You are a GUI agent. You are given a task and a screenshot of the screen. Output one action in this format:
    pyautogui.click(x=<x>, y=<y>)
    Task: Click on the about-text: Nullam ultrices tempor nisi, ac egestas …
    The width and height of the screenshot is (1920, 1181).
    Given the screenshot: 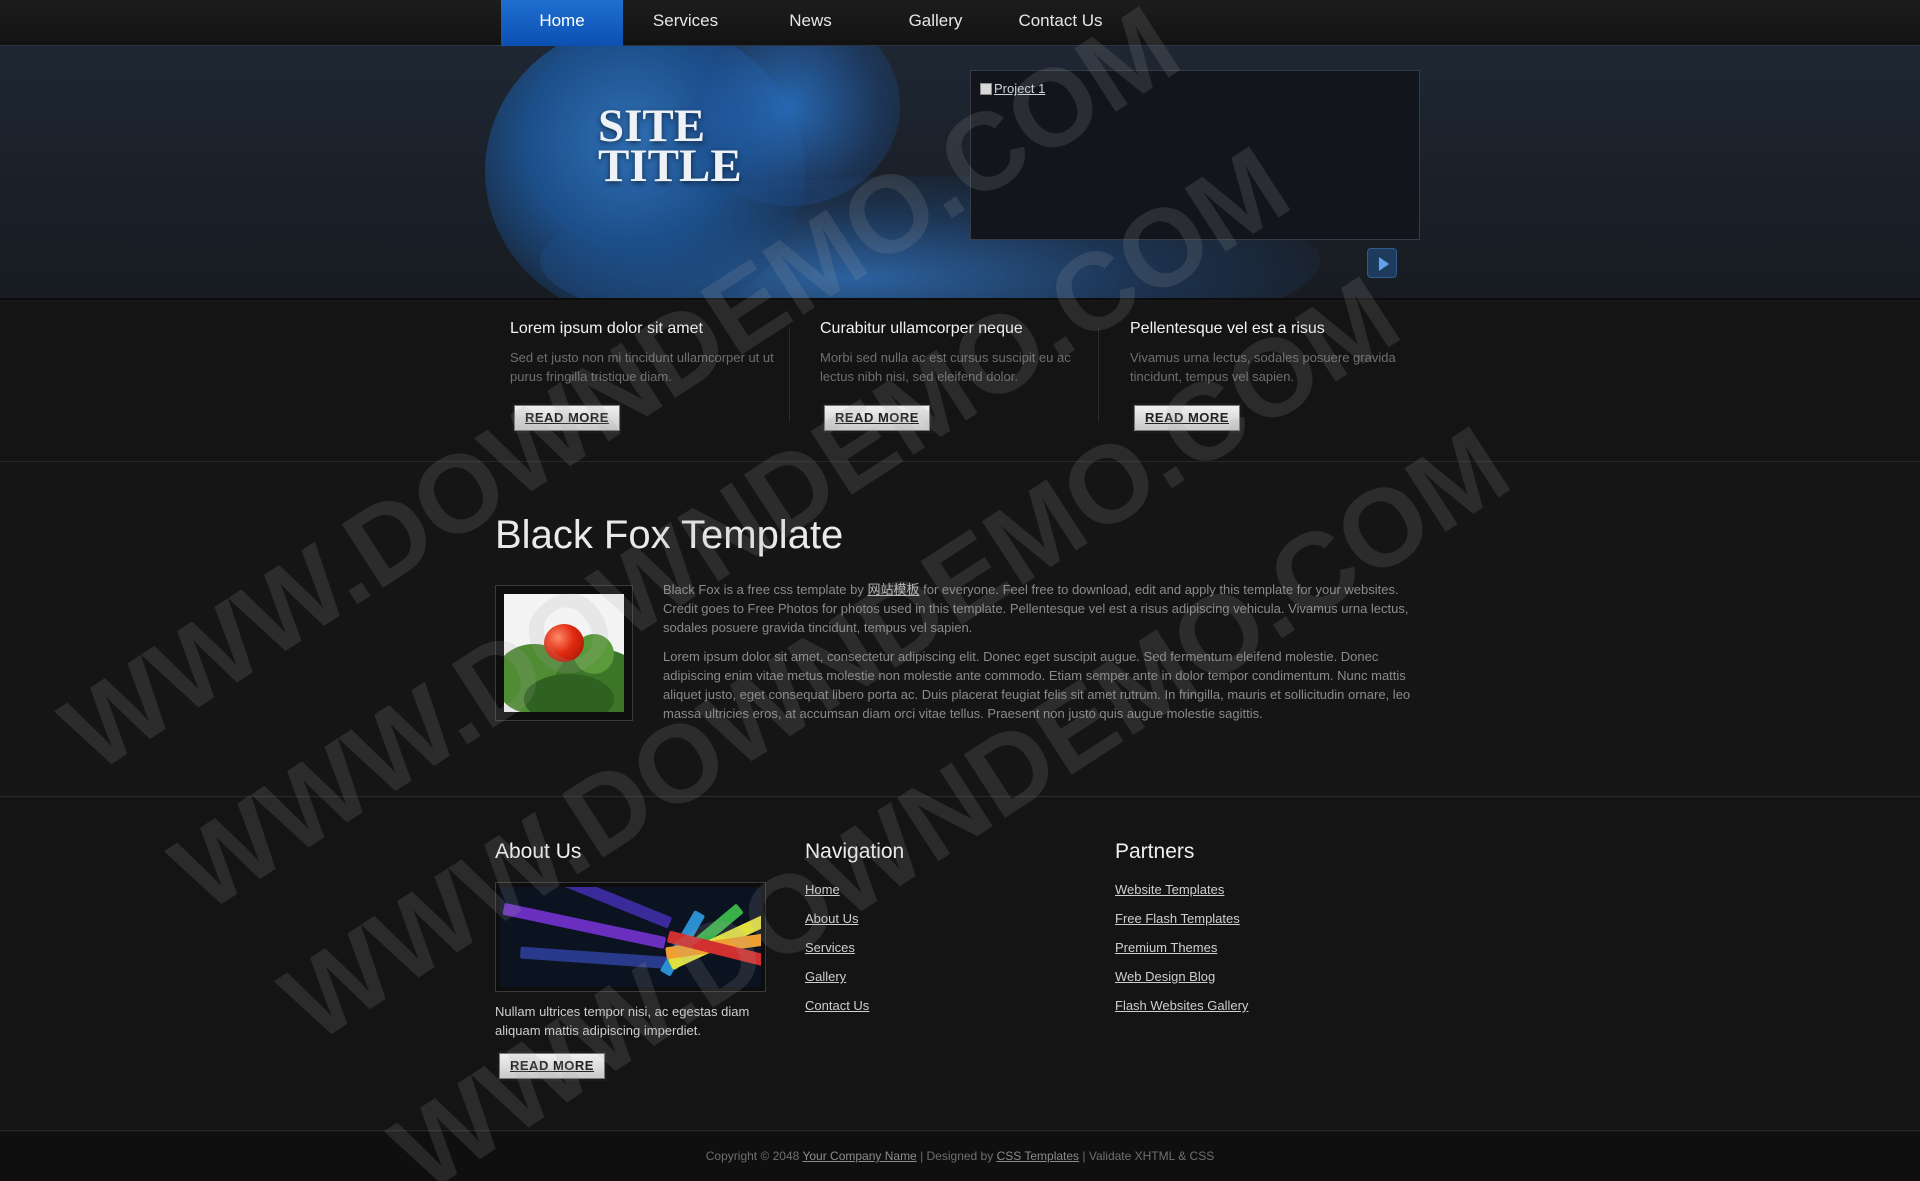 What is the action you would take?
    pyautogui.click(x=622, y=1021)
    